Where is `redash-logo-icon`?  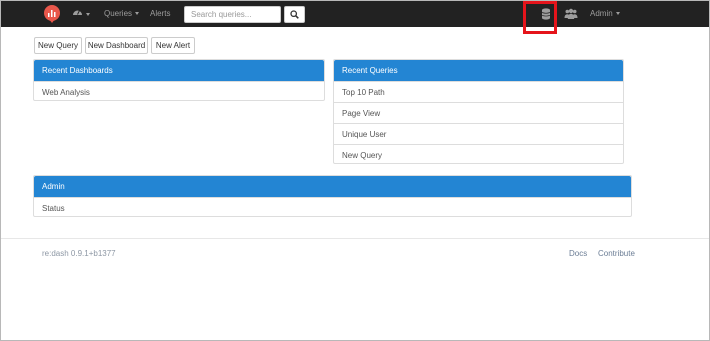 redash-logo-icon is located at coordinates (52, 14).